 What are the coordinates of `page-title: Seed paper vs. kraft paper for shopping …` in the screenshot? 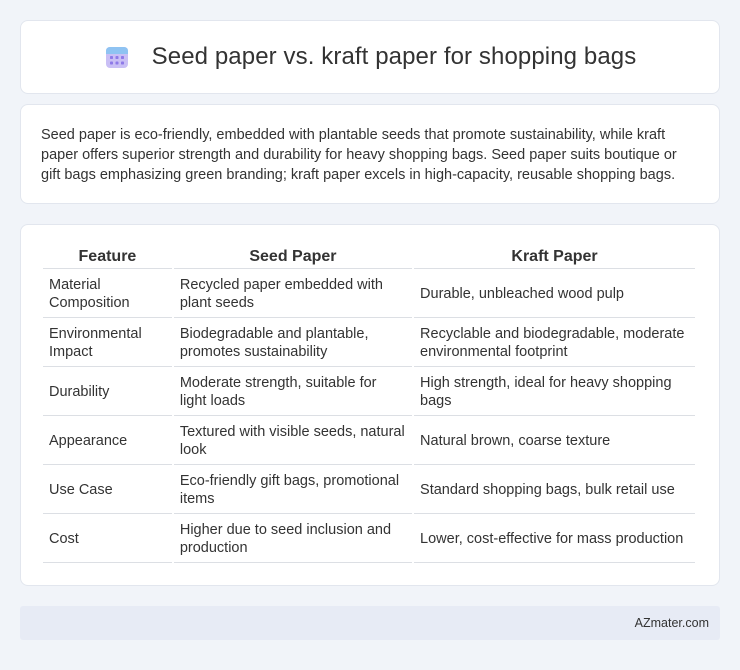 It's located at (394, 56).